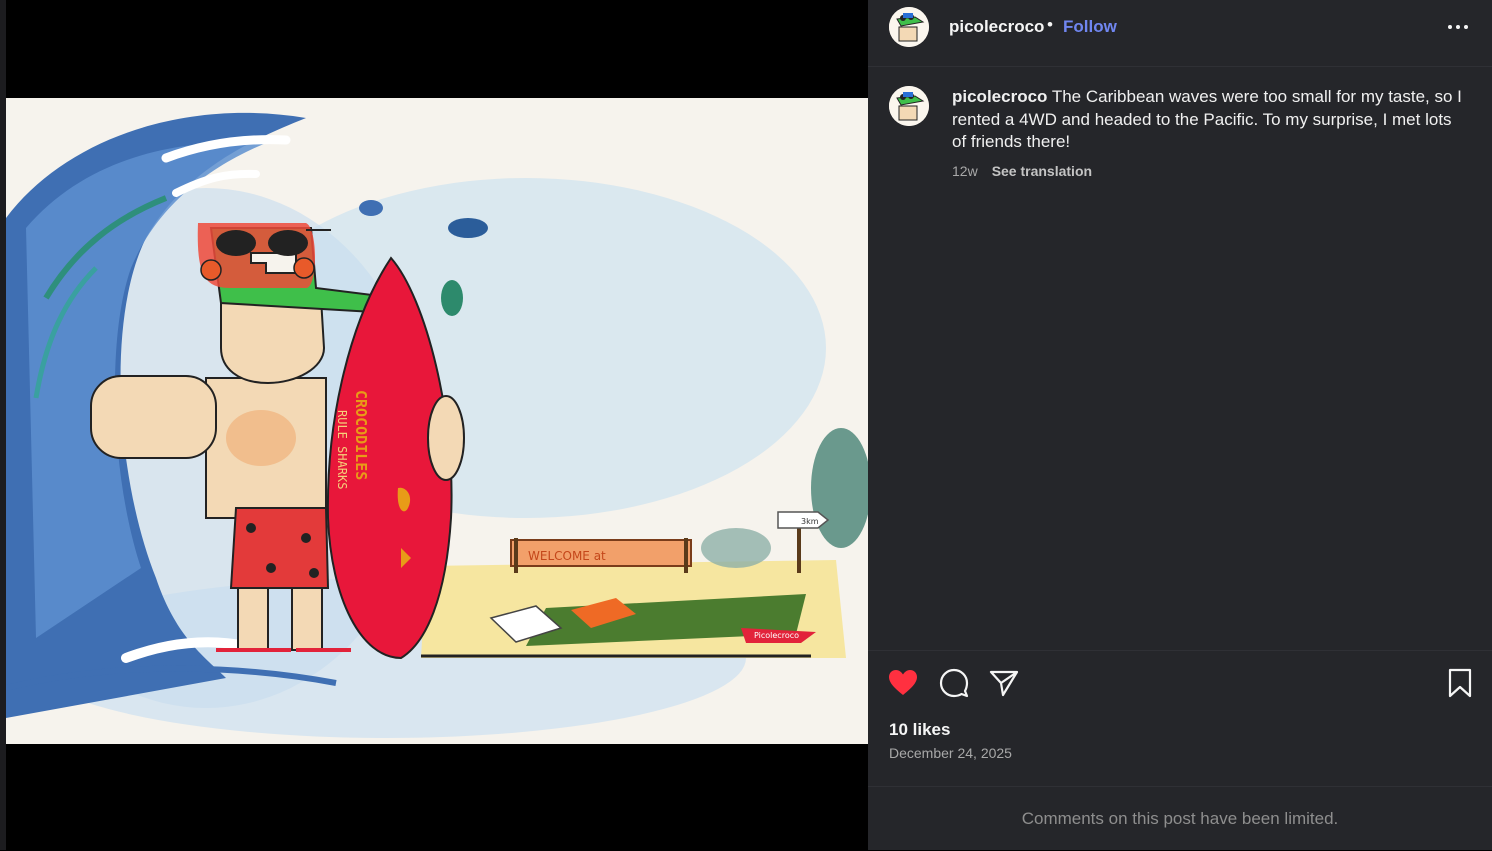 The image size is (1492, 851). Describe the element at coordinates (1460, 683) in the screenshot. I see `bookmark-icon` at that location.